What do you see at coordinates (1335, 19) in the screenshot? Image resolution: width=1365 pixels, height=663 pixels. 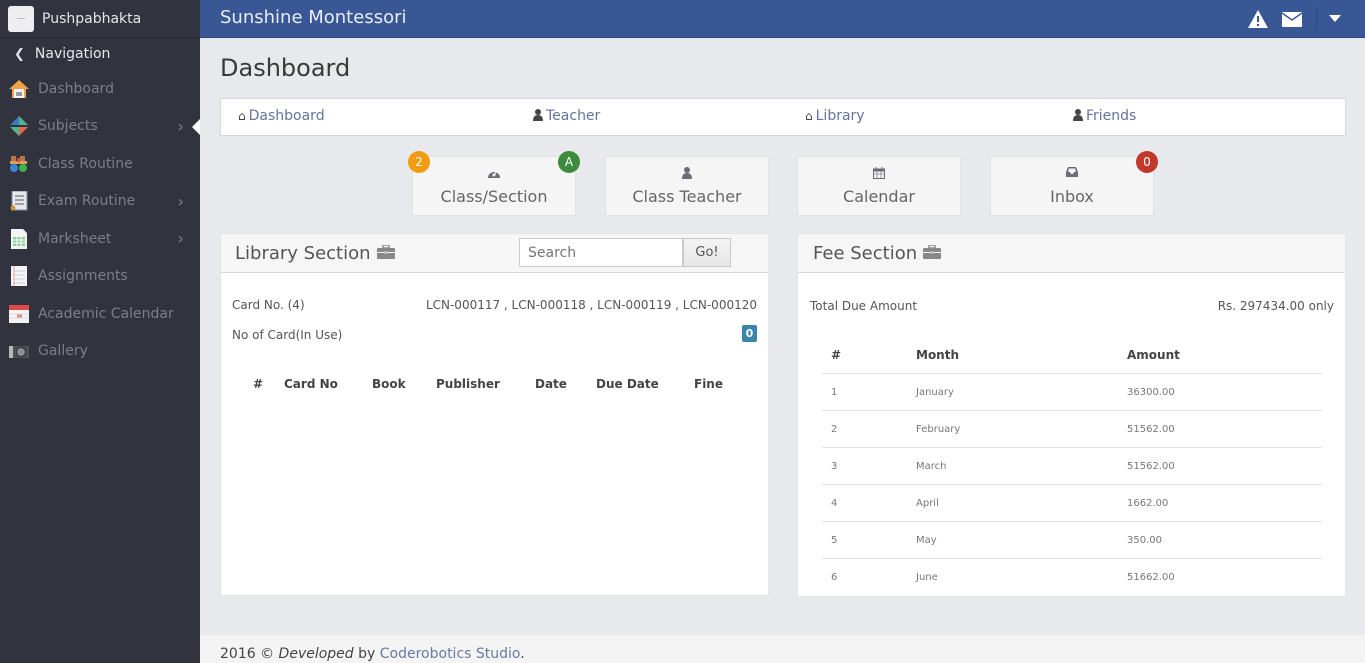 I see `caret-down-icon` at bounding box center [1335, 19].